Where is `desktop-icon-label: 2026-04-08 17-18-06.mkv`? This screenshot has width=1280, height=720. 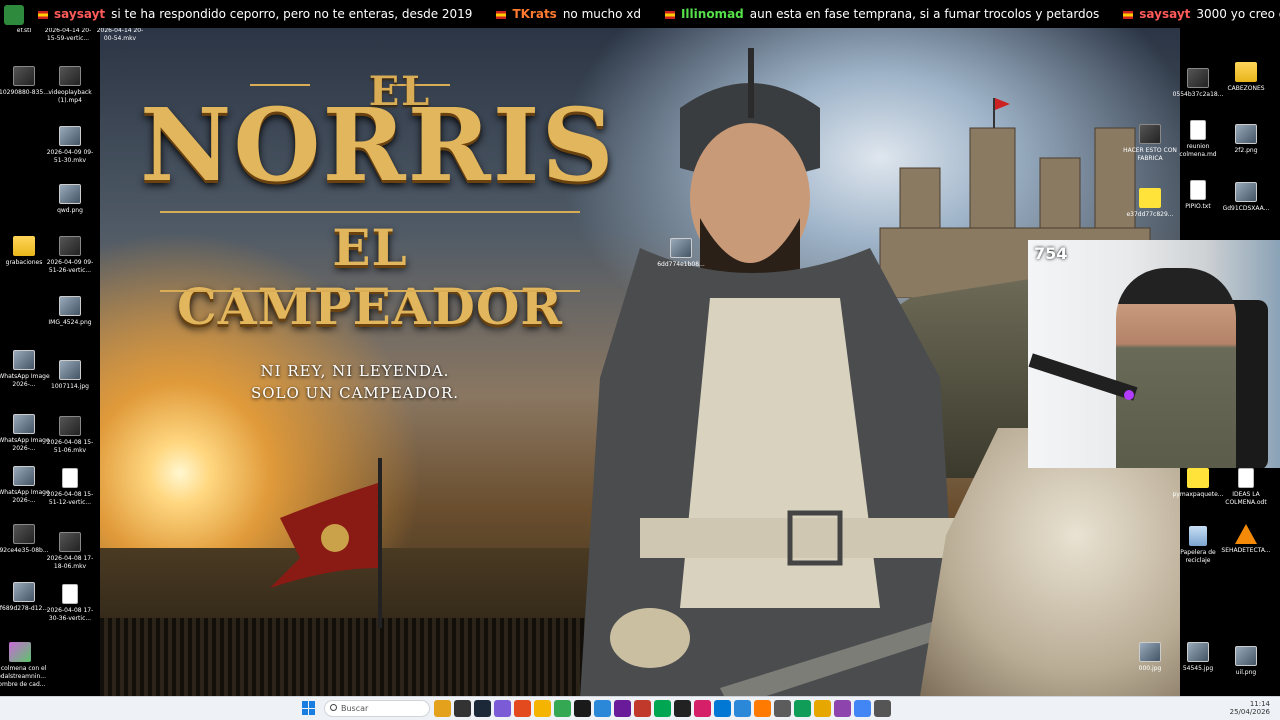 desktop-icon-label: 2026-04-08 17-18-06.mkv is located at coordinates (70, 562).